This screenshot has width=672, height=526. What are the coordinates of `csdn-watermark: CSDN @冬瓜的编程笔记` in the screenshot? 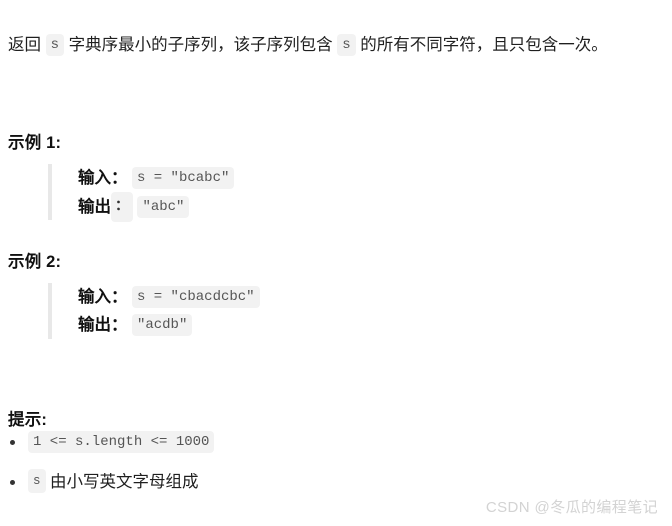 It's located at (571, 507).